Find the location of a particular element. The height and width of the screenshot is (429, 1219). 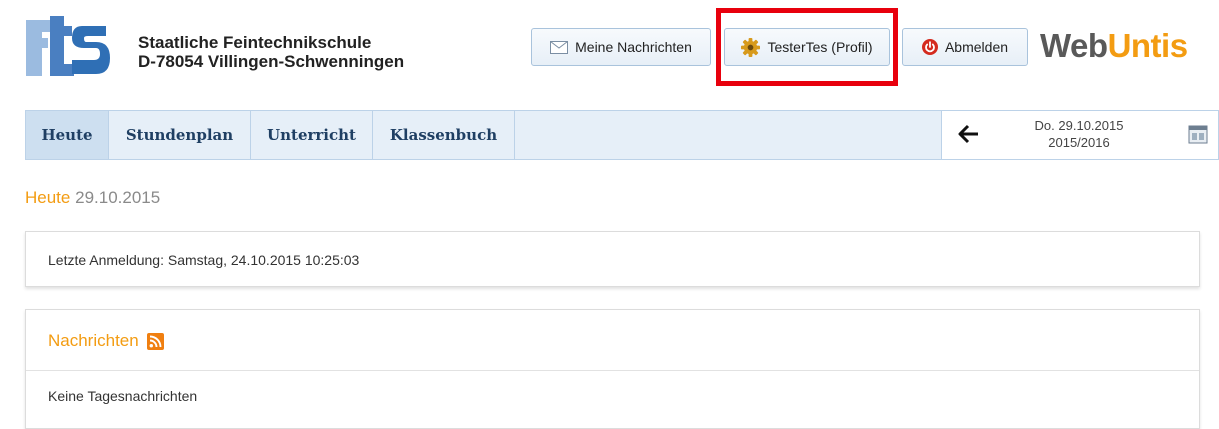

school-name-line1: Staatliche Feintechnikschule is located at coordinates (255, 42).